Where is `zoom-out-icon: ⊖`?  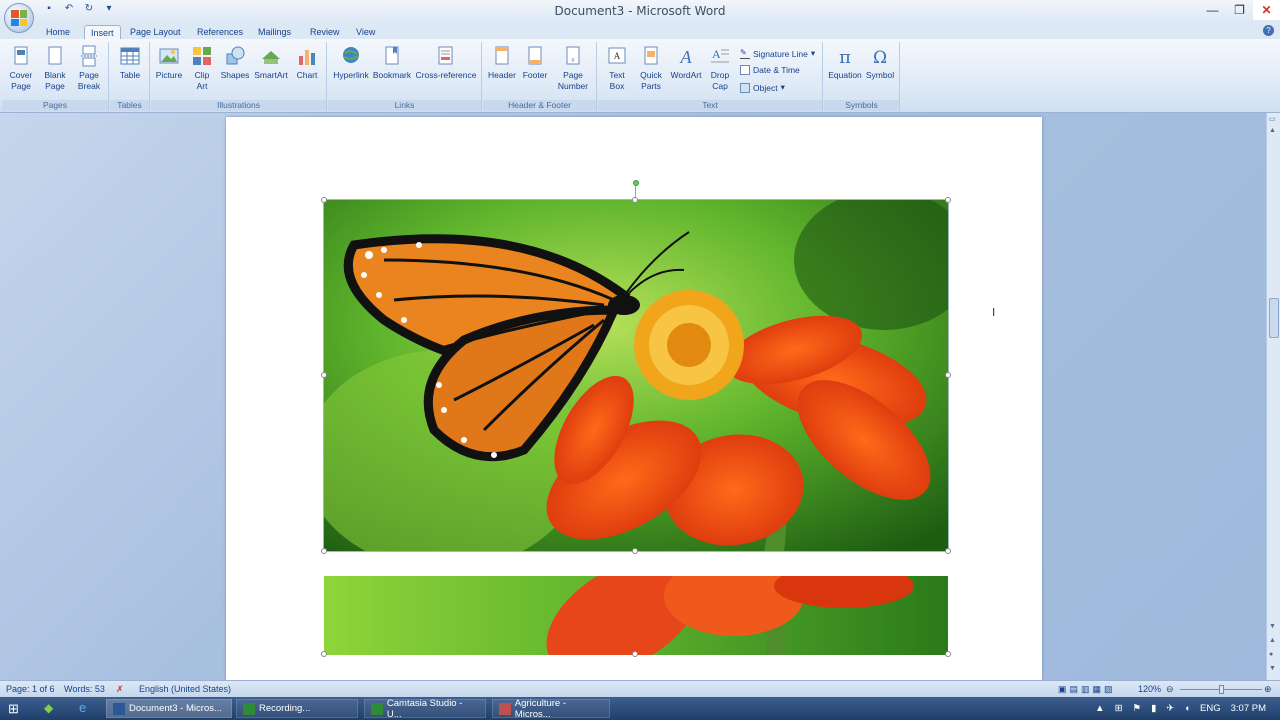
zoom-out-icon: ⊖ is located at coordinates (1170, 689).